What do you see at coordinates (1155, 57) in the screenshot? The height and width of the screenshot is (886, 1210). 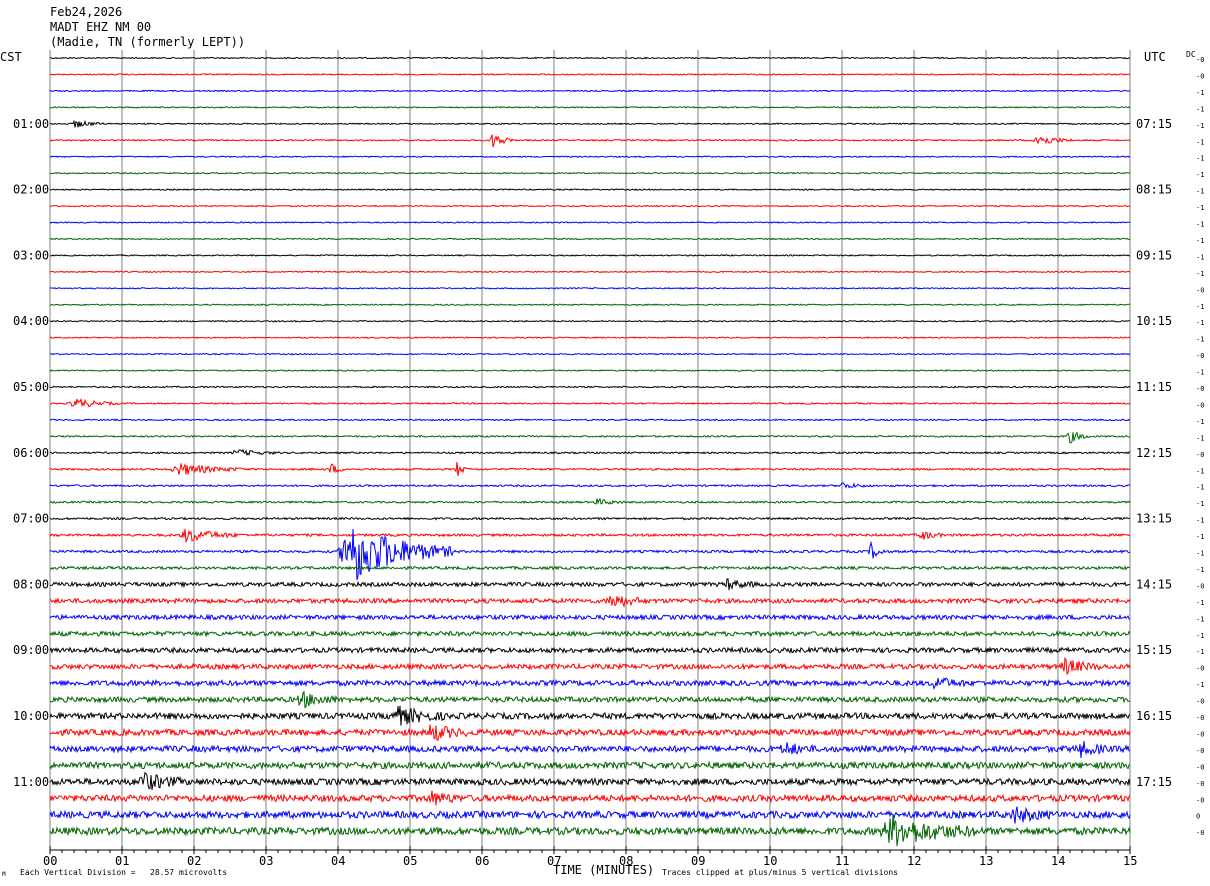 I see `right-timezone-label: UTC` at bounding box center [1155, 57].